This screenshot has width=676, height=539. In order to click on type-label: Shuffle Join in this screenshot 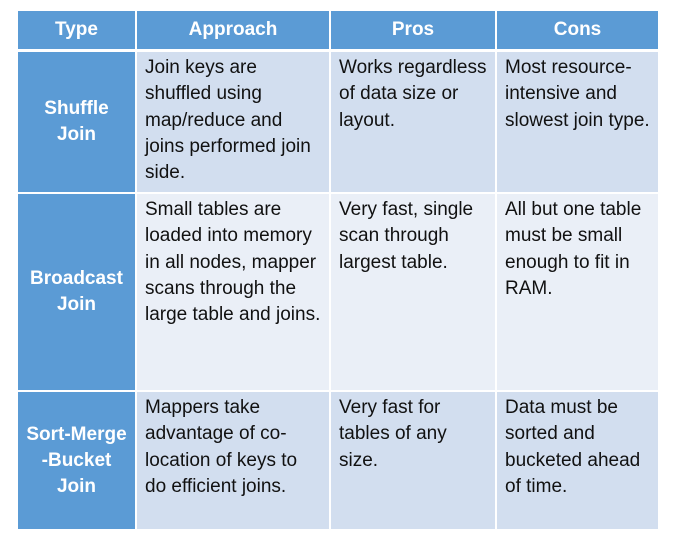, I will do `click(76, 121)`.